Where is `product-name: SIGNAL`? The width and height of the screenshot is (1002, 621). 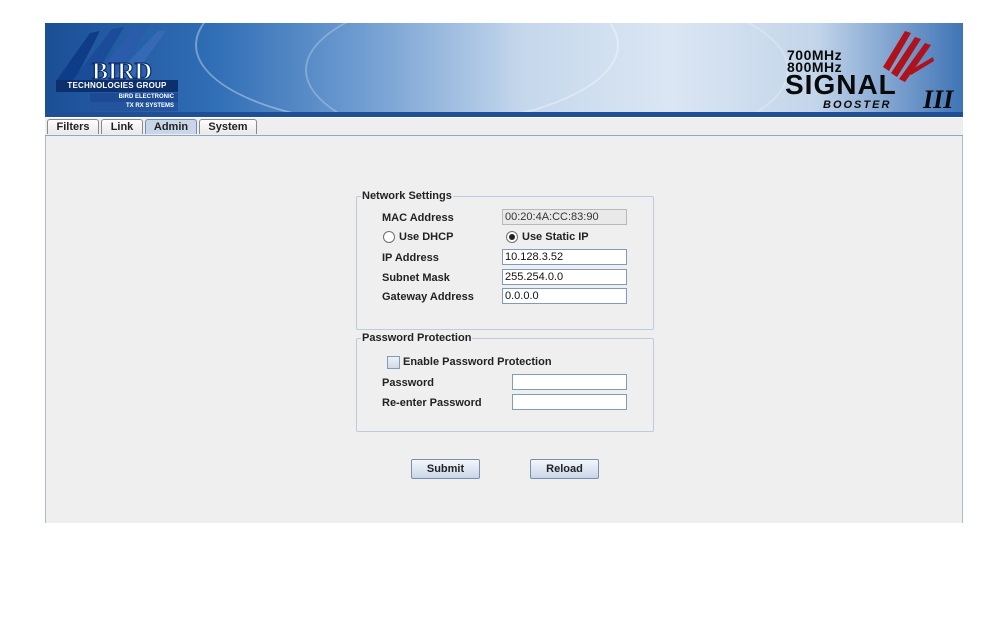
product-name: SIGNAL is located at coordinates (841, 84).